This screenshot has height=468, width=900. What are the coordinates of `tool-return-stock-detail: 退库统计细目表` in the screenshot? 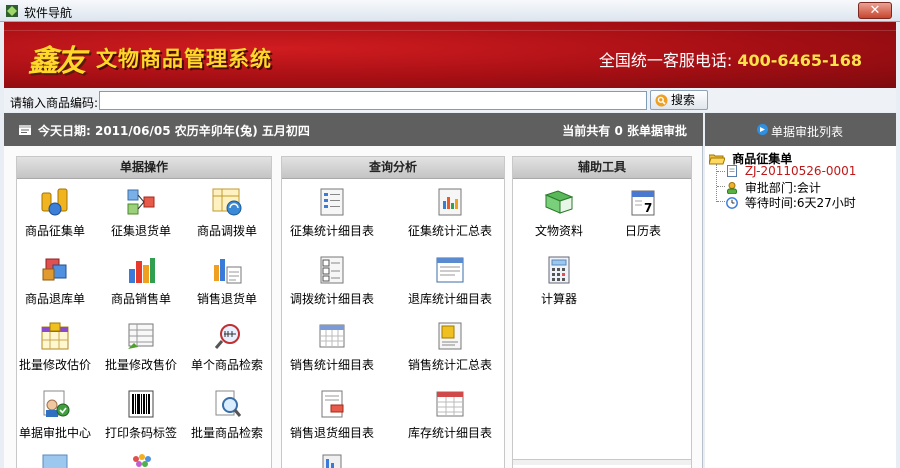 It's located at (450, 281).